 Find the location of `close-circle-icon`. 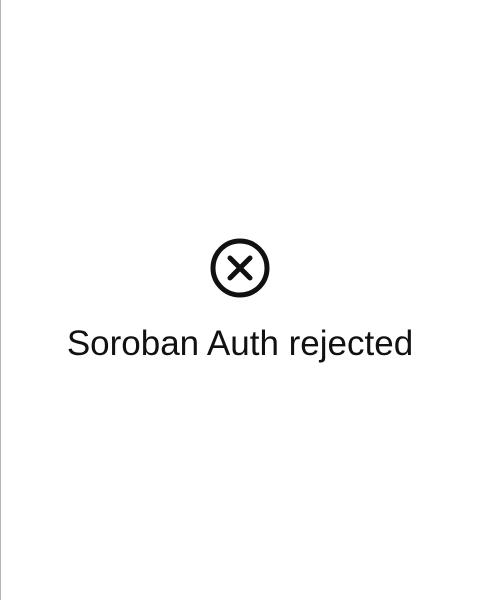

close-circle-icon is located at coordinates (240, 268).